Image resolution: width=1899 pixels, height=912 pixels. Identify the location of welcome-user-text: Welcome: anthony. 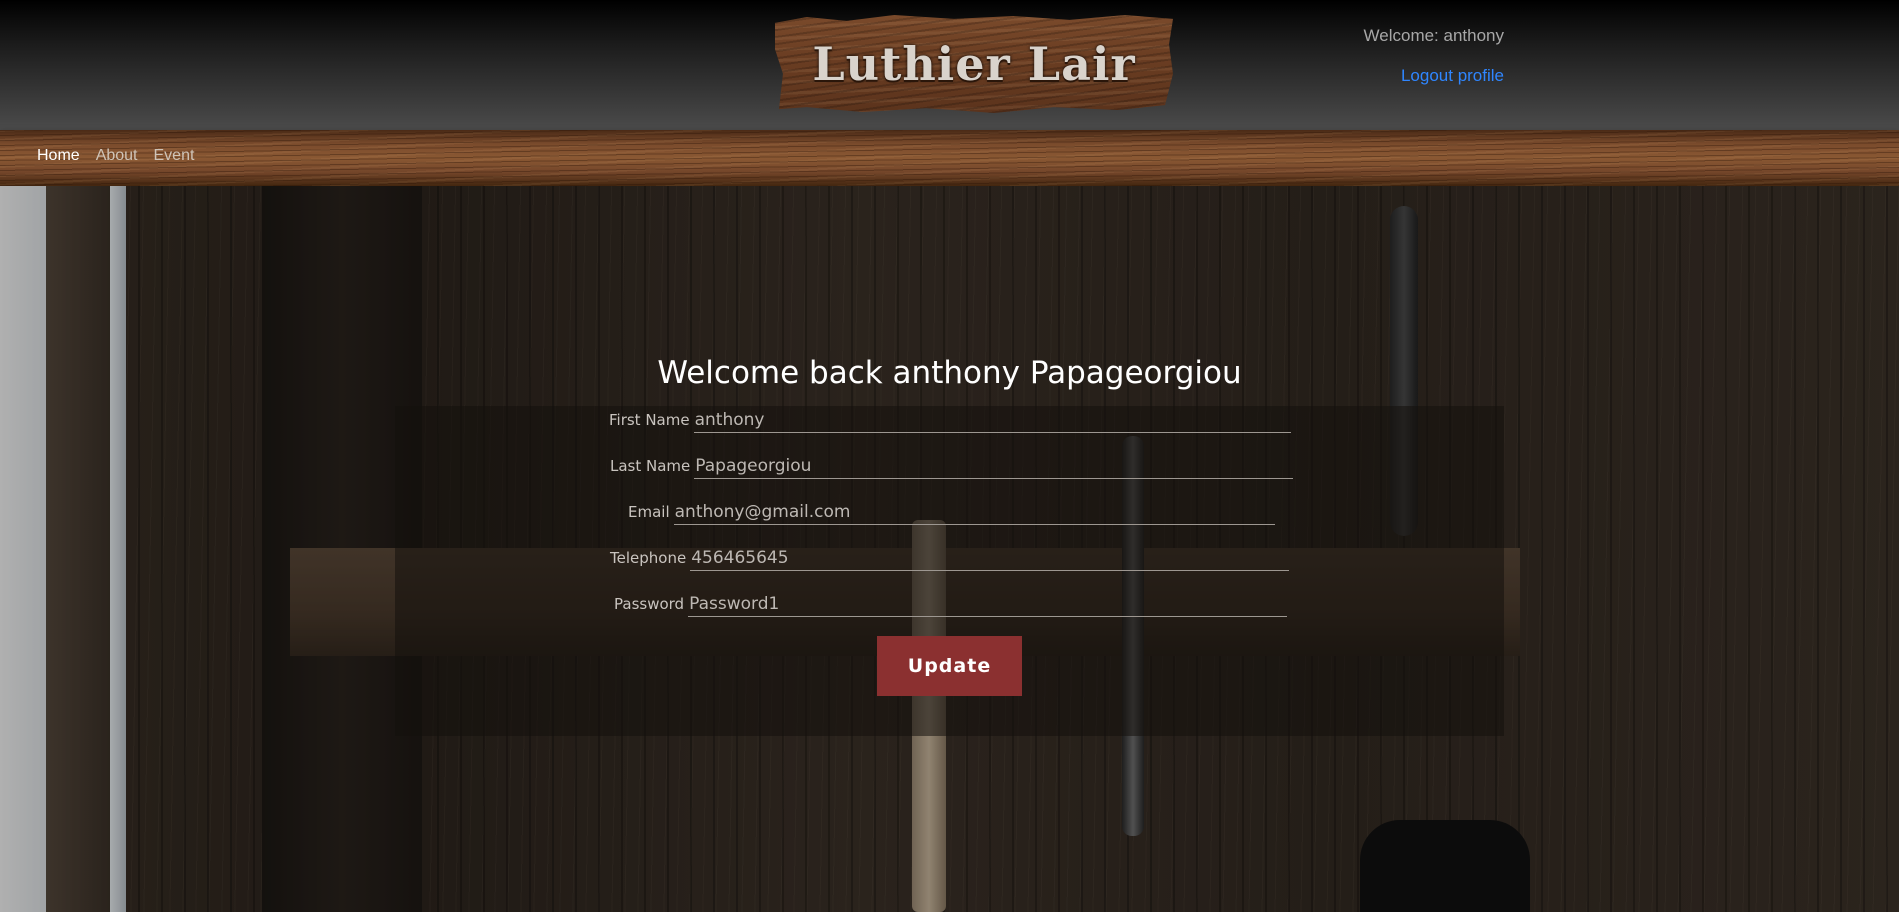
(1433, 35).